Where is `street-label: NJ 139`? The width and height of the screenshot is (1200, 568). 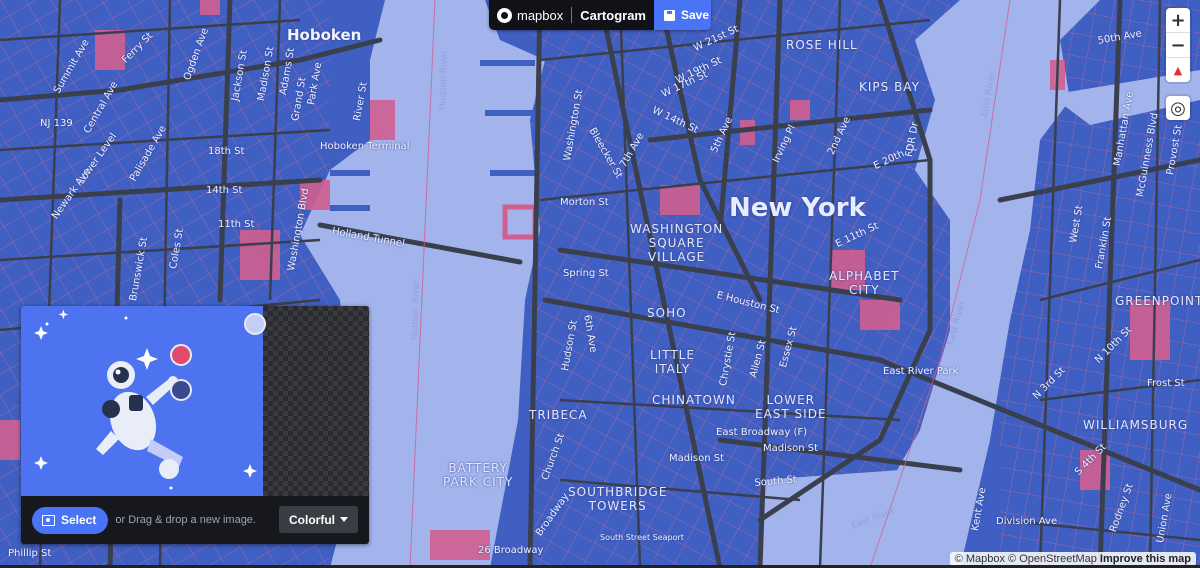
street-label: NJ 139 is located at coordinates (56, 123).